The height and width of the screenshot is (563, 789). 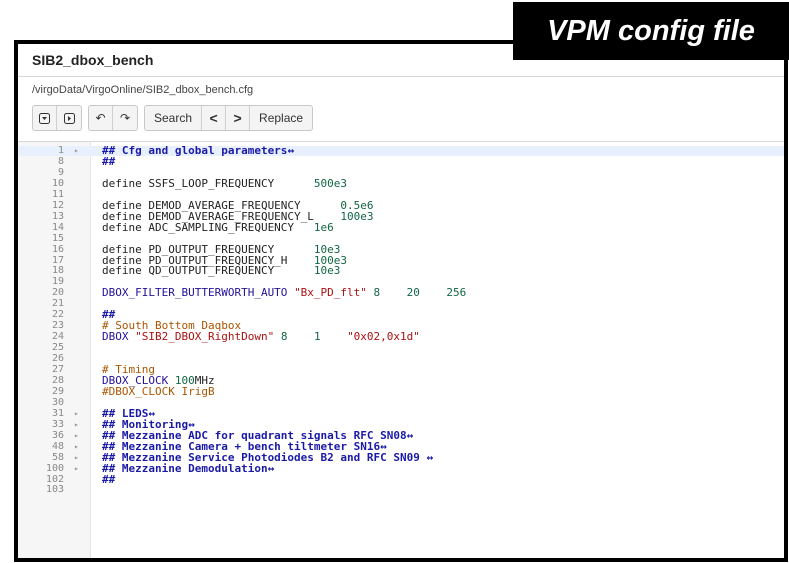 I want to click on code-line: 1 ▸ ## Cfg and global parameters↔, so click(x=401, y=150).